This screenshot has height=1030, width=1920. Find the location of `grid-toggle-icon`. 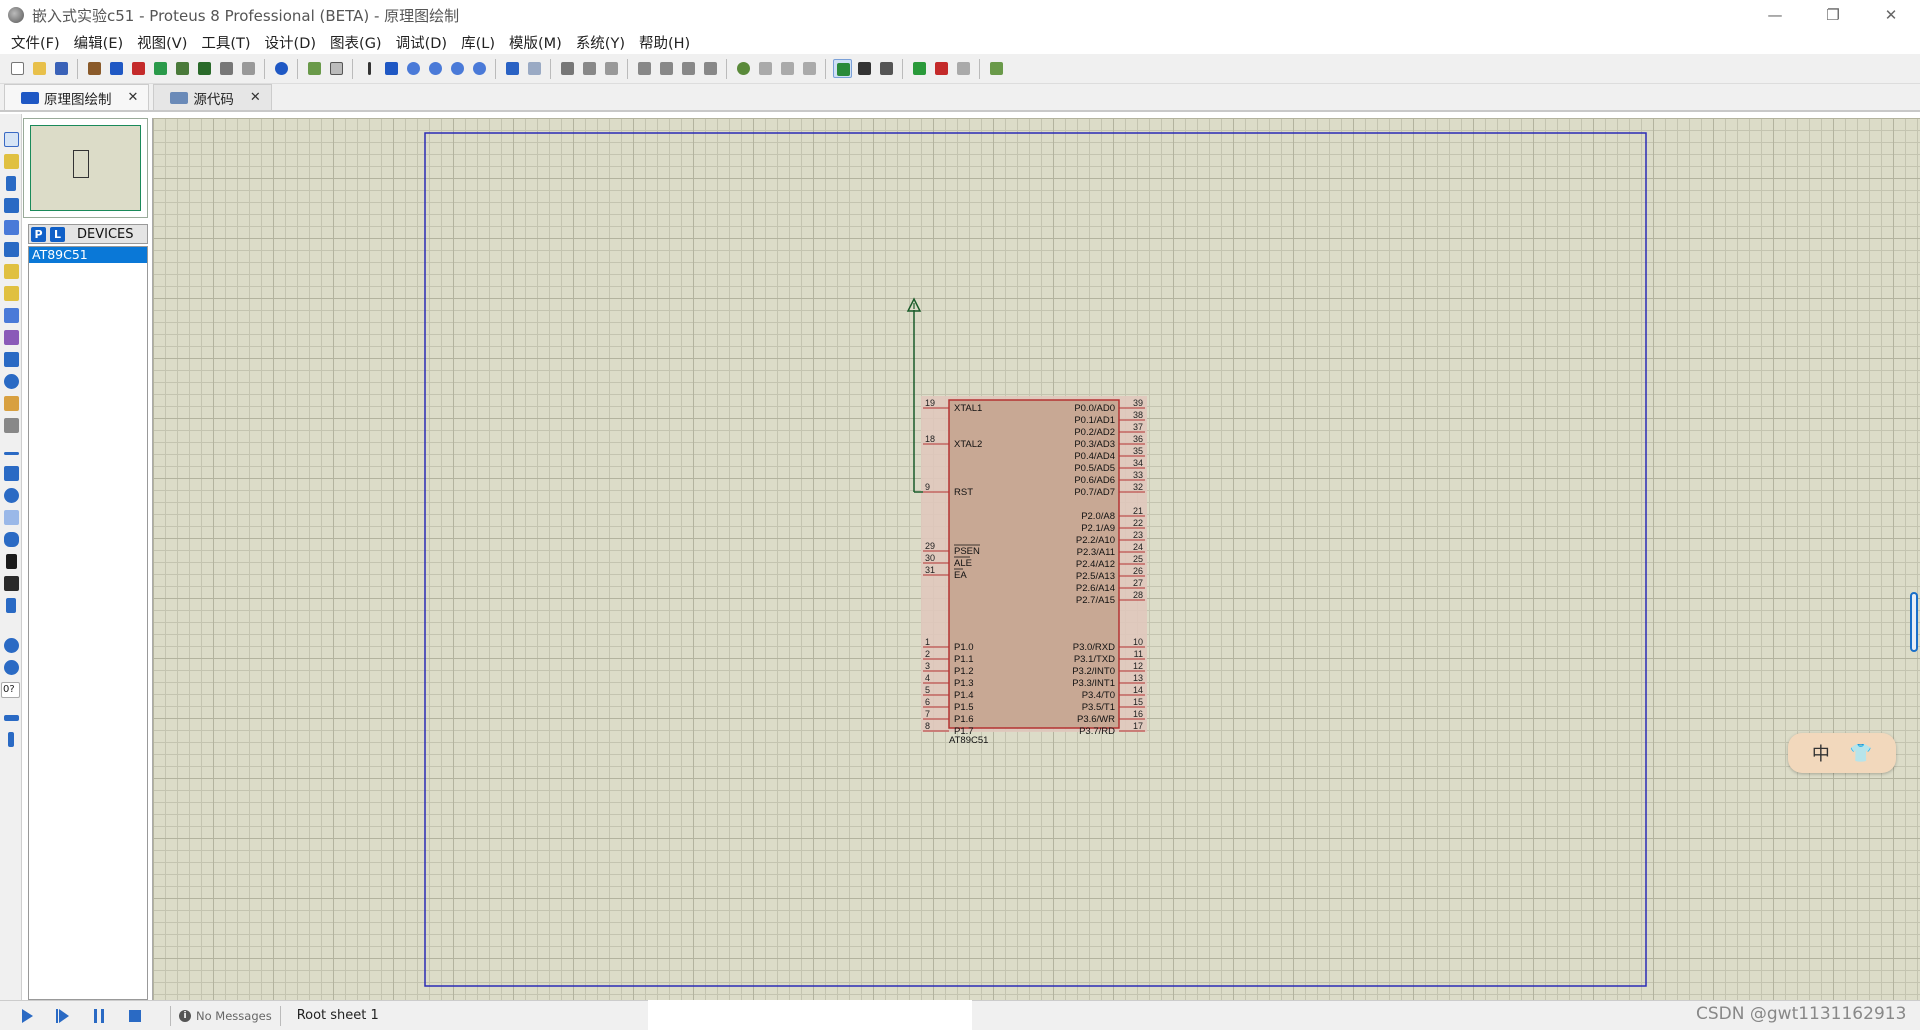

grid-toggle-icon is located at coordinates (336, 68).